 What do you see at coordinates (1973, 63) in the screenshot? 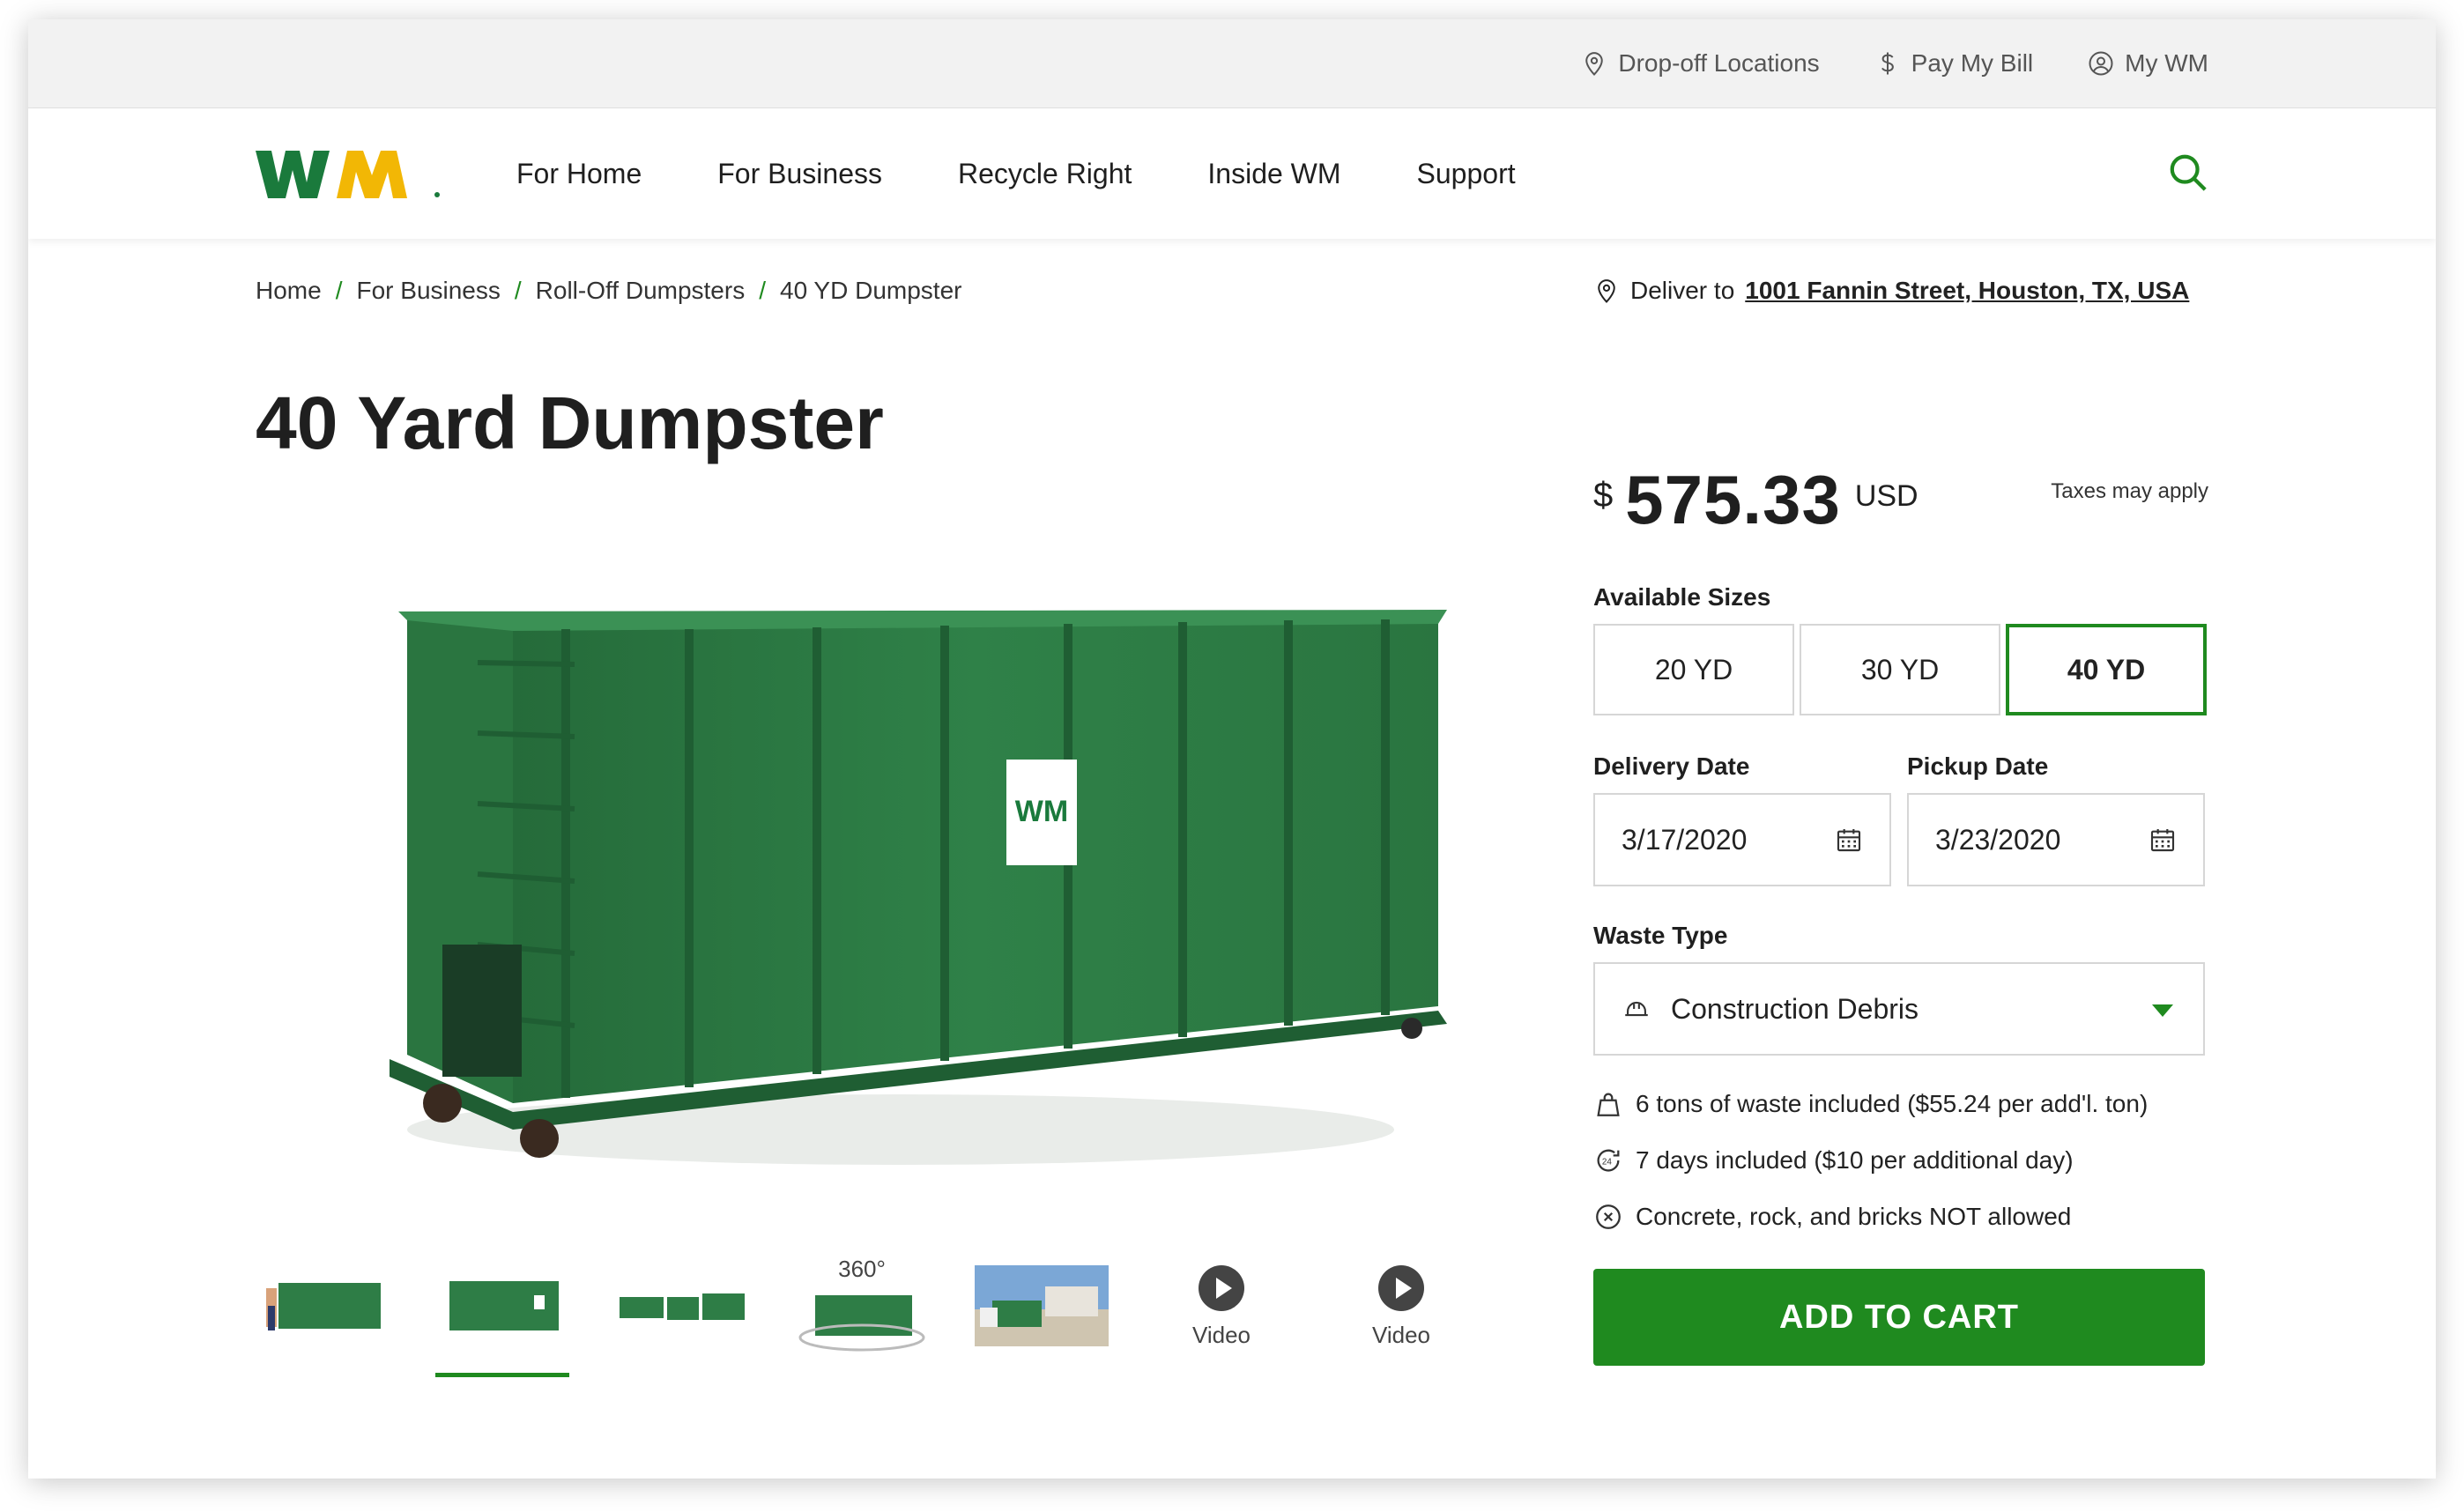
I see `pay-my-bill-label: Pay My Bill` at bounding box center [1973, 63].